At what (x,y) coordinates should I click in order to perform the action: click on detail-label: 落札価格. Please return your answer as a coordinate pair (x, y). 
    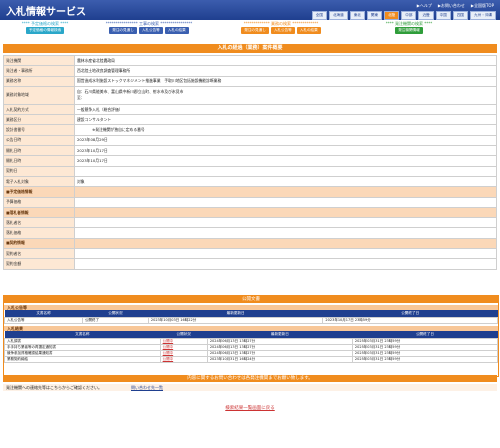
    Looking at the image, I should click on (39, 233).